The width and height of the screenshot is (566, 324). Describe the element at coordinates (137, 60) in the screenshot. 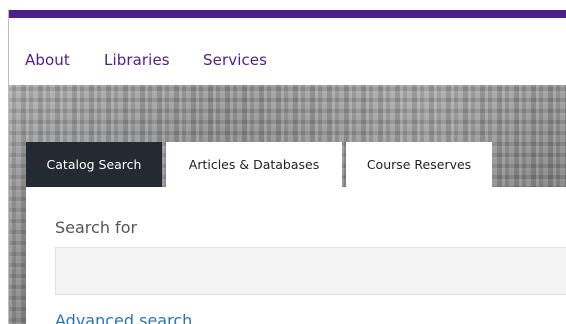

I see `nav-item-libraries: Libraries` at that location.